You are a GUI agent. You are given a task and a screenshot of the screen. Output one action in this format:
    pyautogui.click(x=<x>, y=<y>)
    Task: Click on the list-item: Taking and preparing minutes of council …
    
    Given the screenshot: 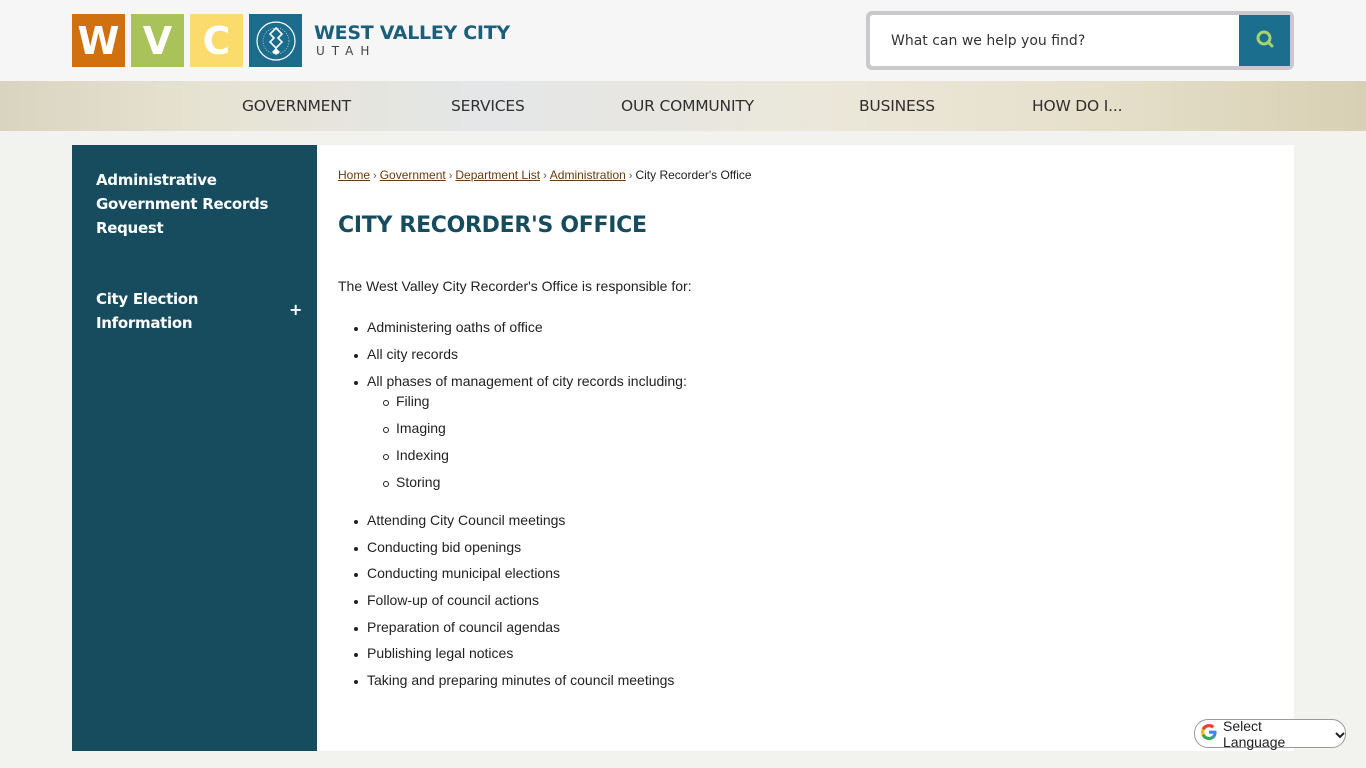 What is the action you would take?
    pyautogui.click(x=520, y=685)
    